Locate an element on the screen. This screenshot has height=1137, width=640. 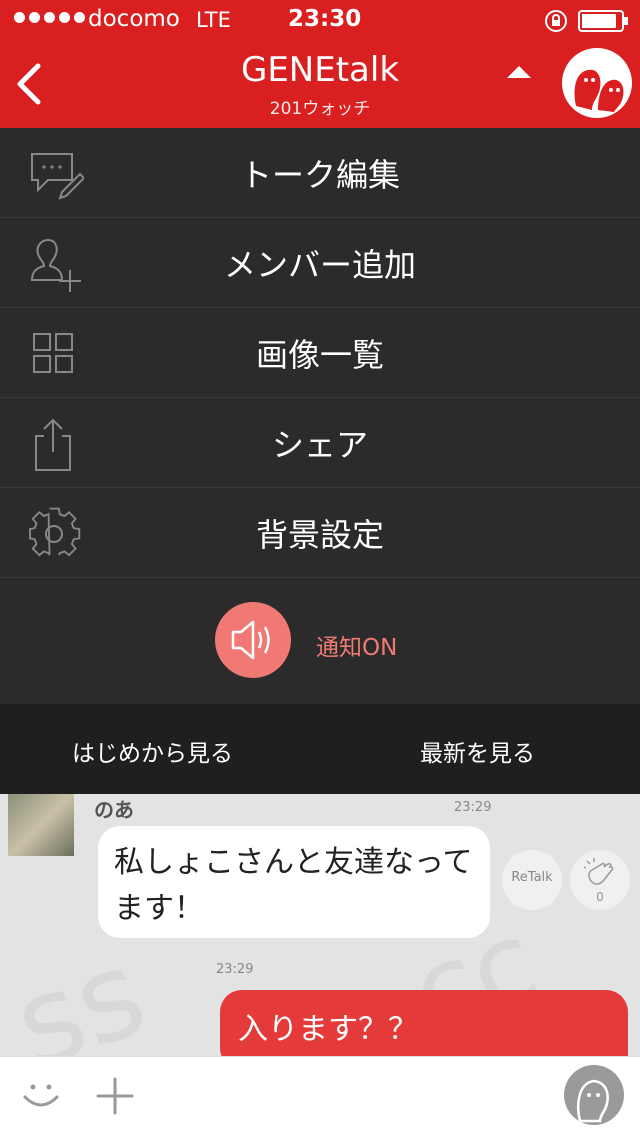
group-avatar is located at coordinates (597, 83).